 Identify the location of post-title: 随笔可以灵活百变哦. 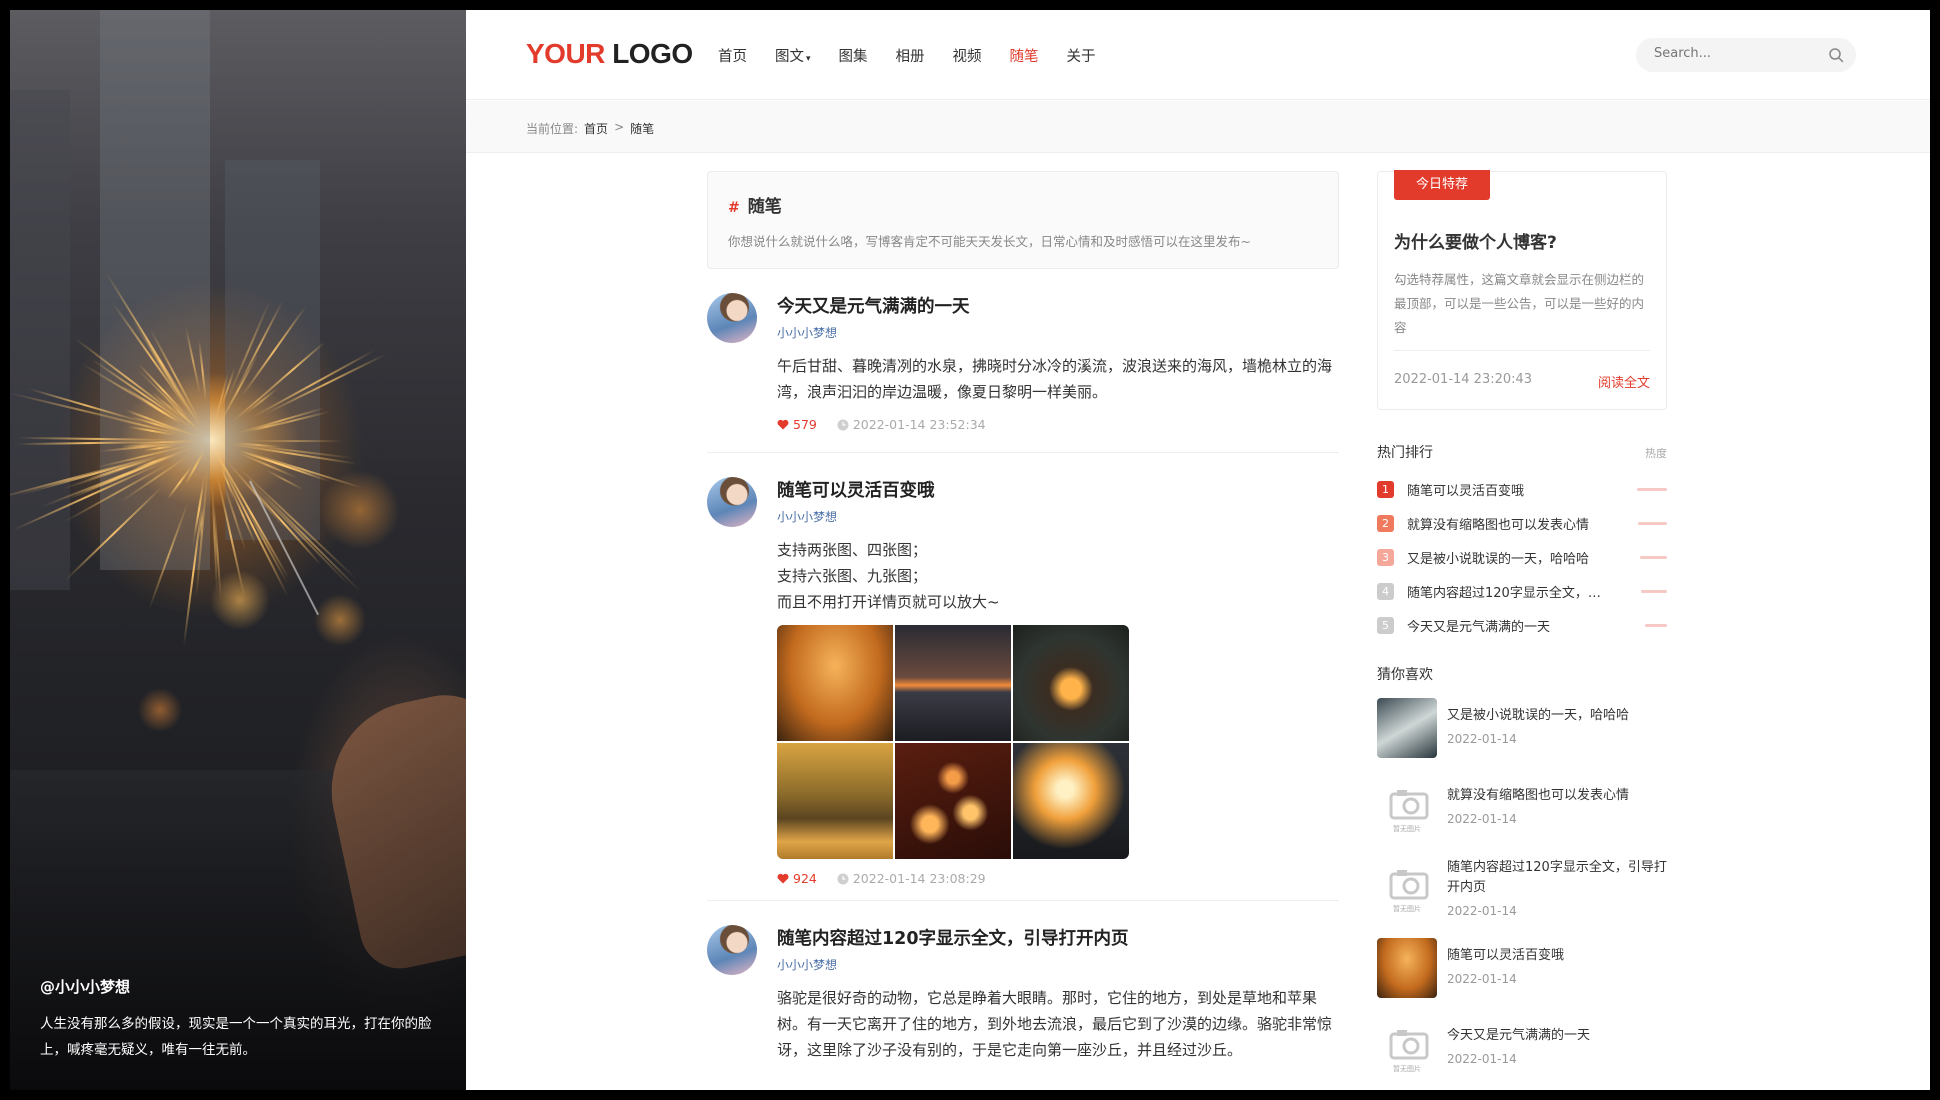
(1058, 489).